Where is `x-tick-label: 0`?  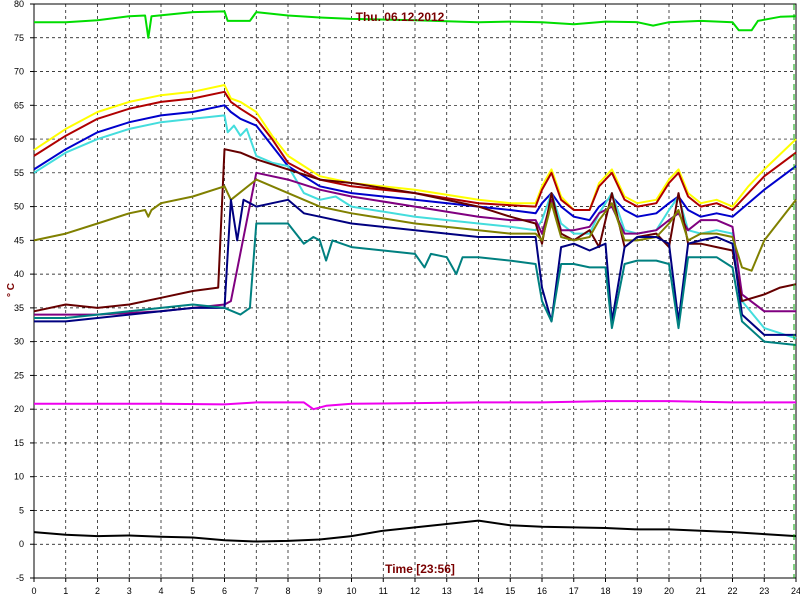
x-tick-label: 0 is located at coordinates (33, 591).